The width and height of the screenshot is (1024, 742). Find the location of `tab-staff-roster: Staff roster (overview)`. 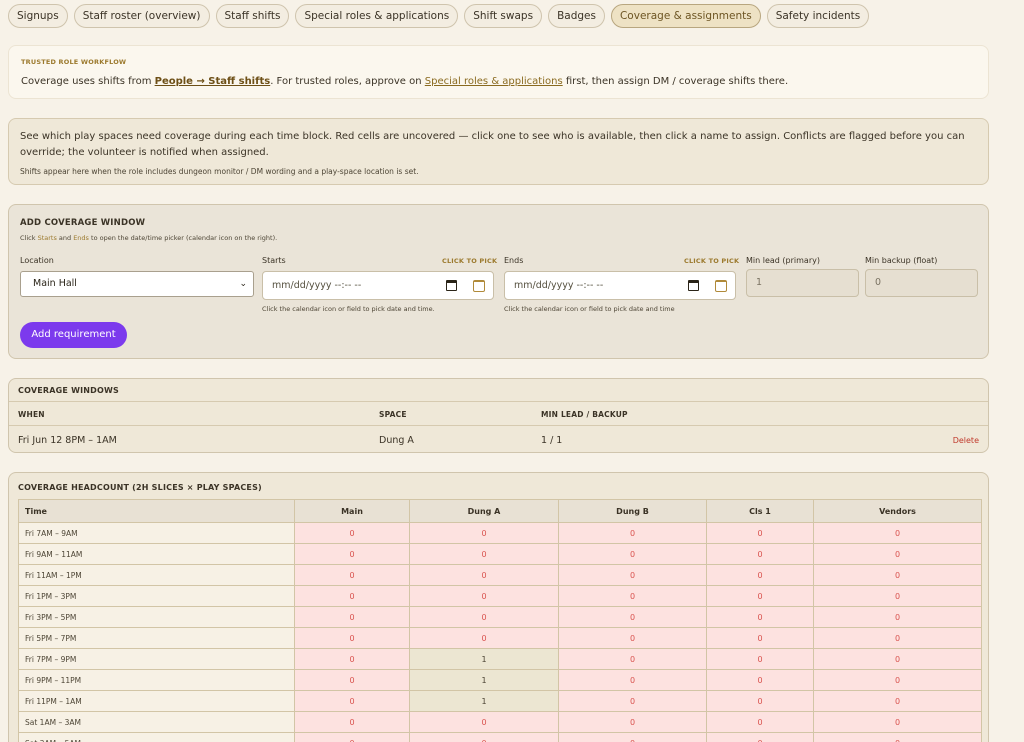

tab-staff-roster: Staff roster (overview) is located at coordinates (141, 16).